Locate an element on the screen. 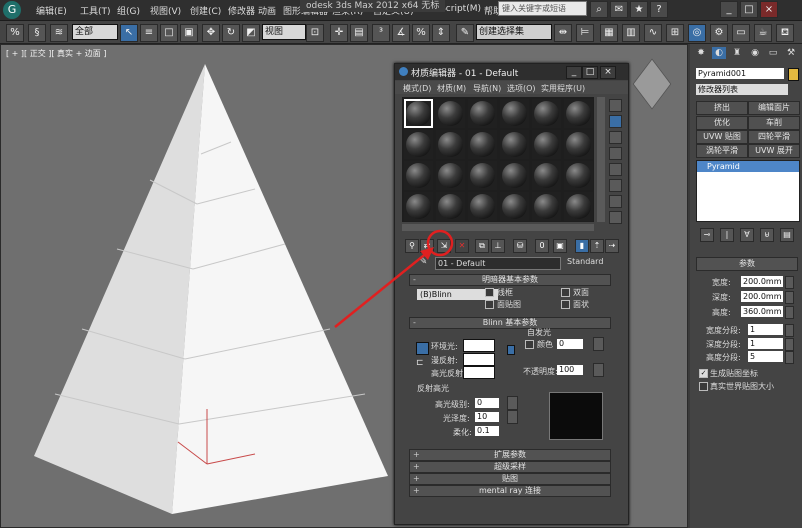 This screenshot has height=528, width=802. menu-animation: 动画 is located at coordinates (267, 10).